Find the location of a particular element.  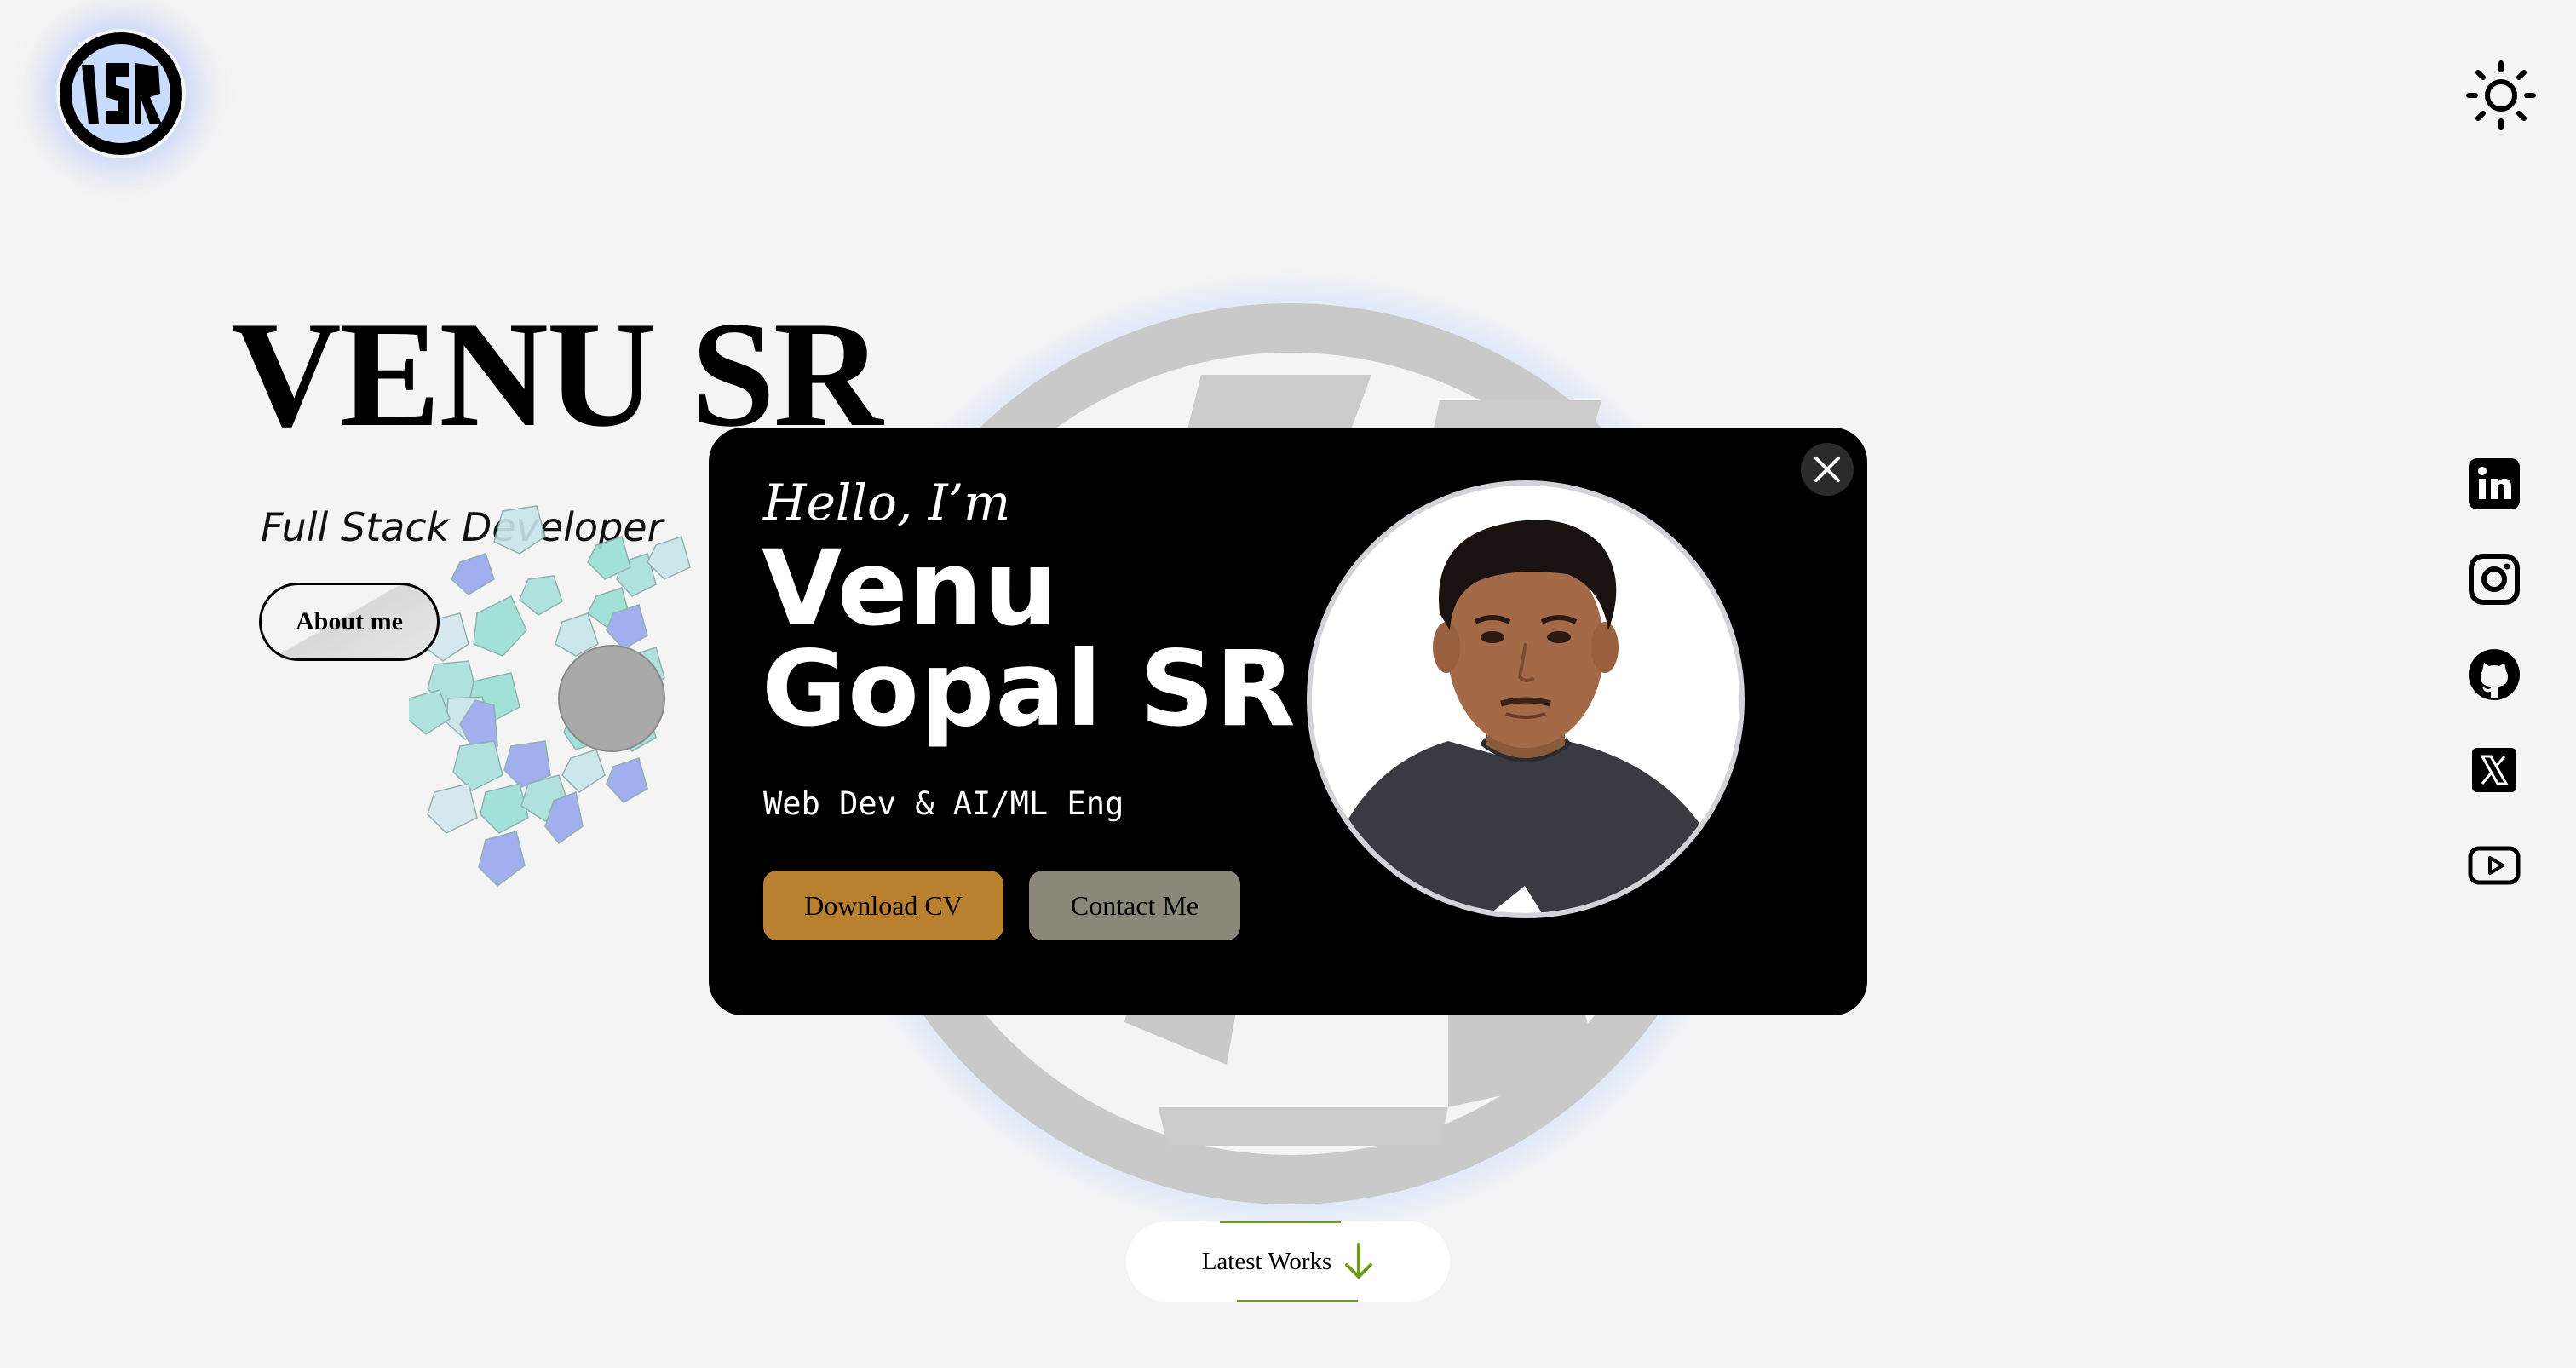

x-link is located at coordinates (2494, 770).